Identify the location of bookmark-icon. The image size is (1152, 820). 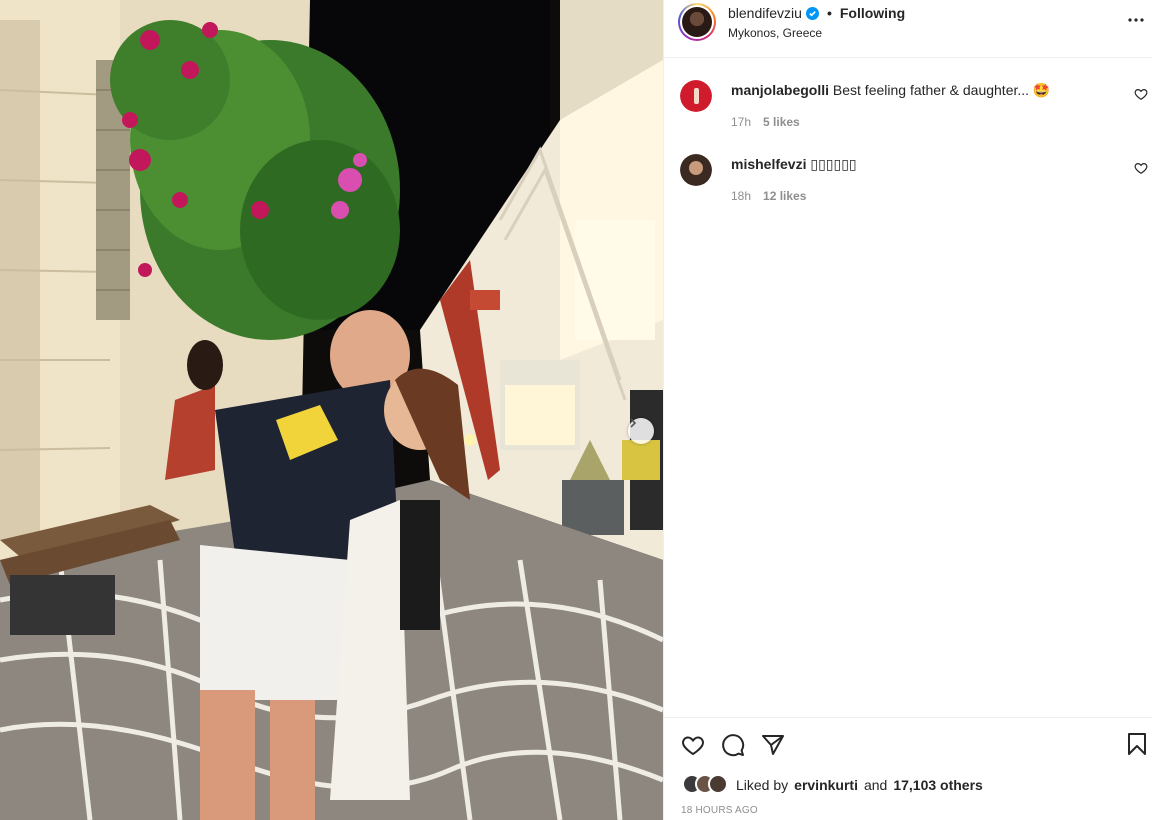
(1137, 744).